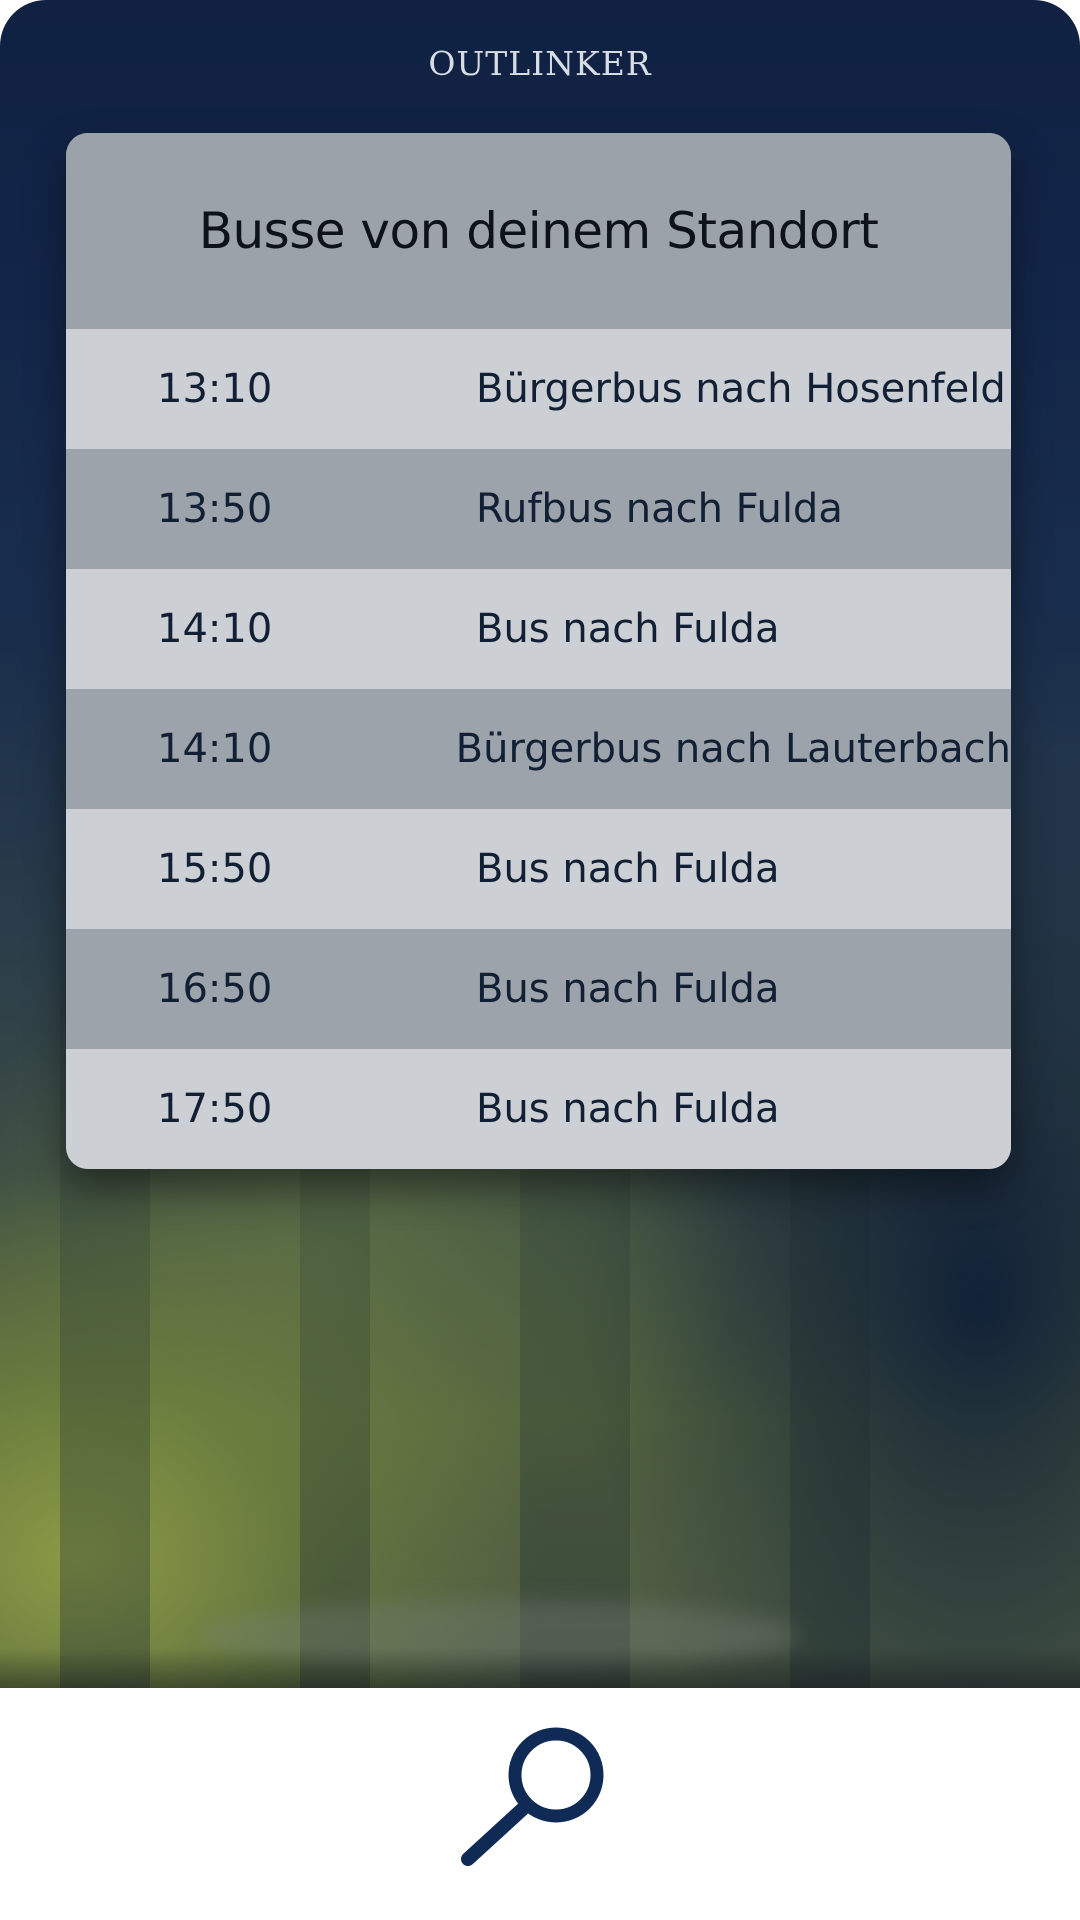 This screenshot has height=1920, width=1080. I want to click on departure-row: 15:50 Bus nach Fulda, so click(538, 869).